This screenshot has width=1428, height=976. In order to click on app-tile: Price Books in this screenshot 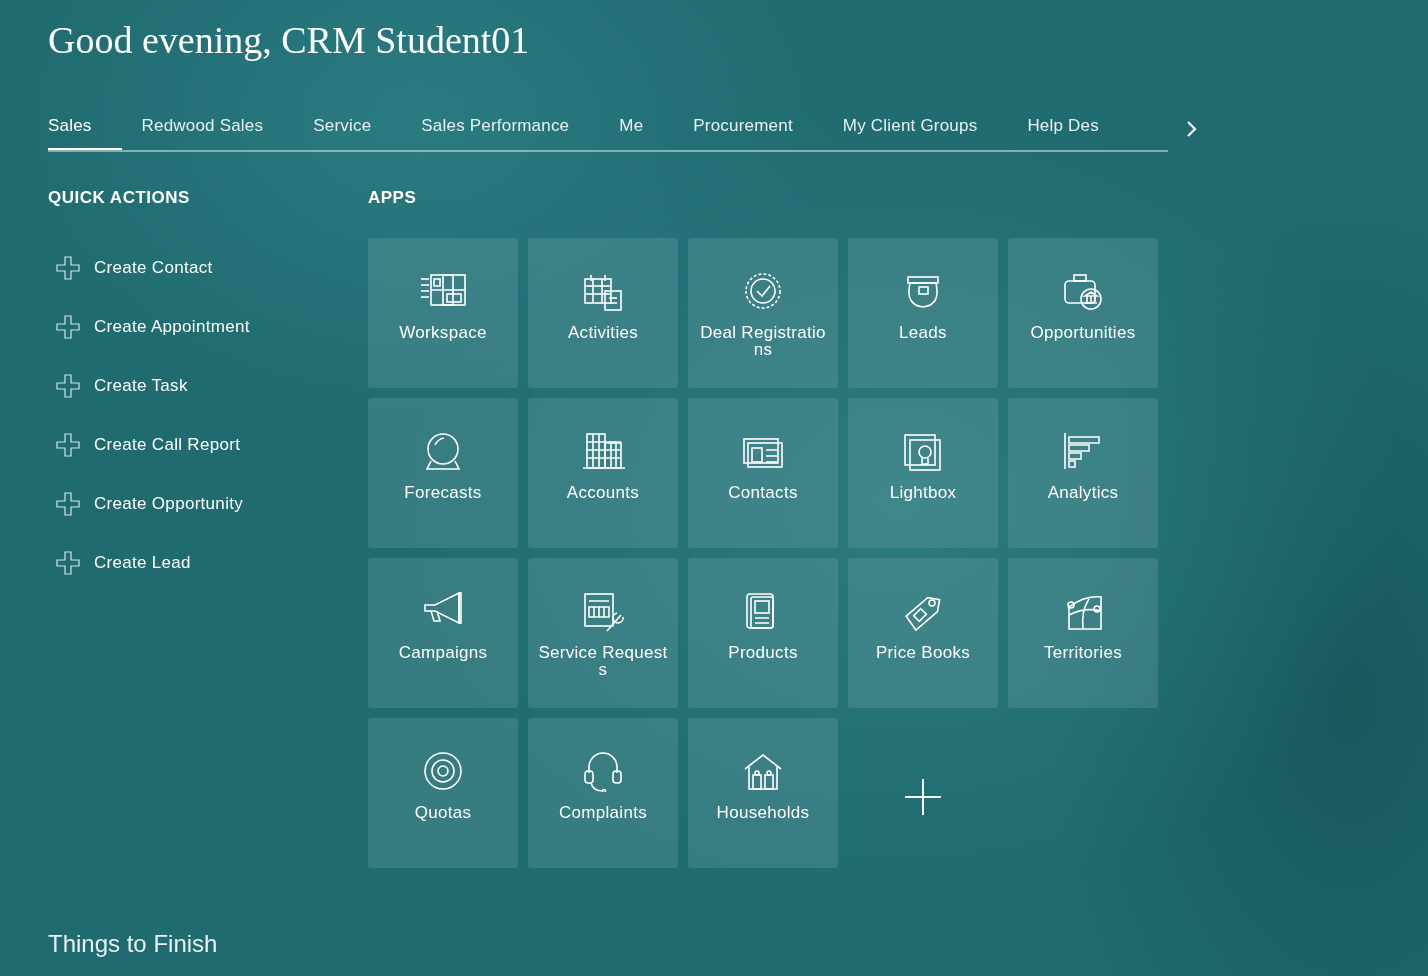, I will do `click(923, 633)`.